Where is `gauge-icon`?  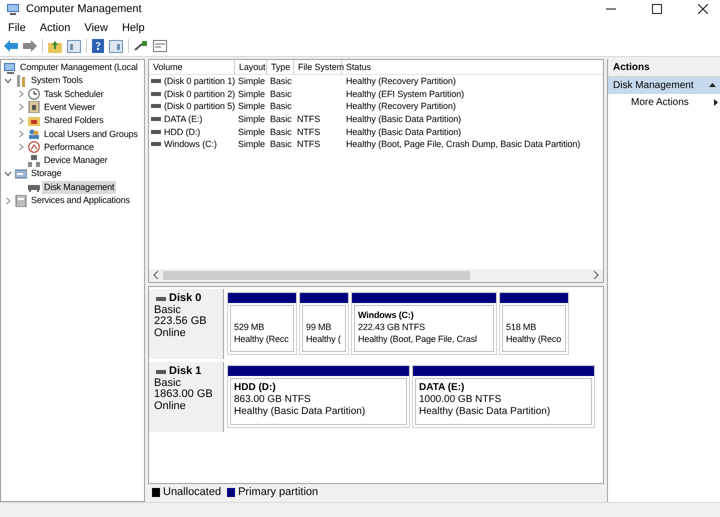
gauge-icon is located at coordinates (34, 147).